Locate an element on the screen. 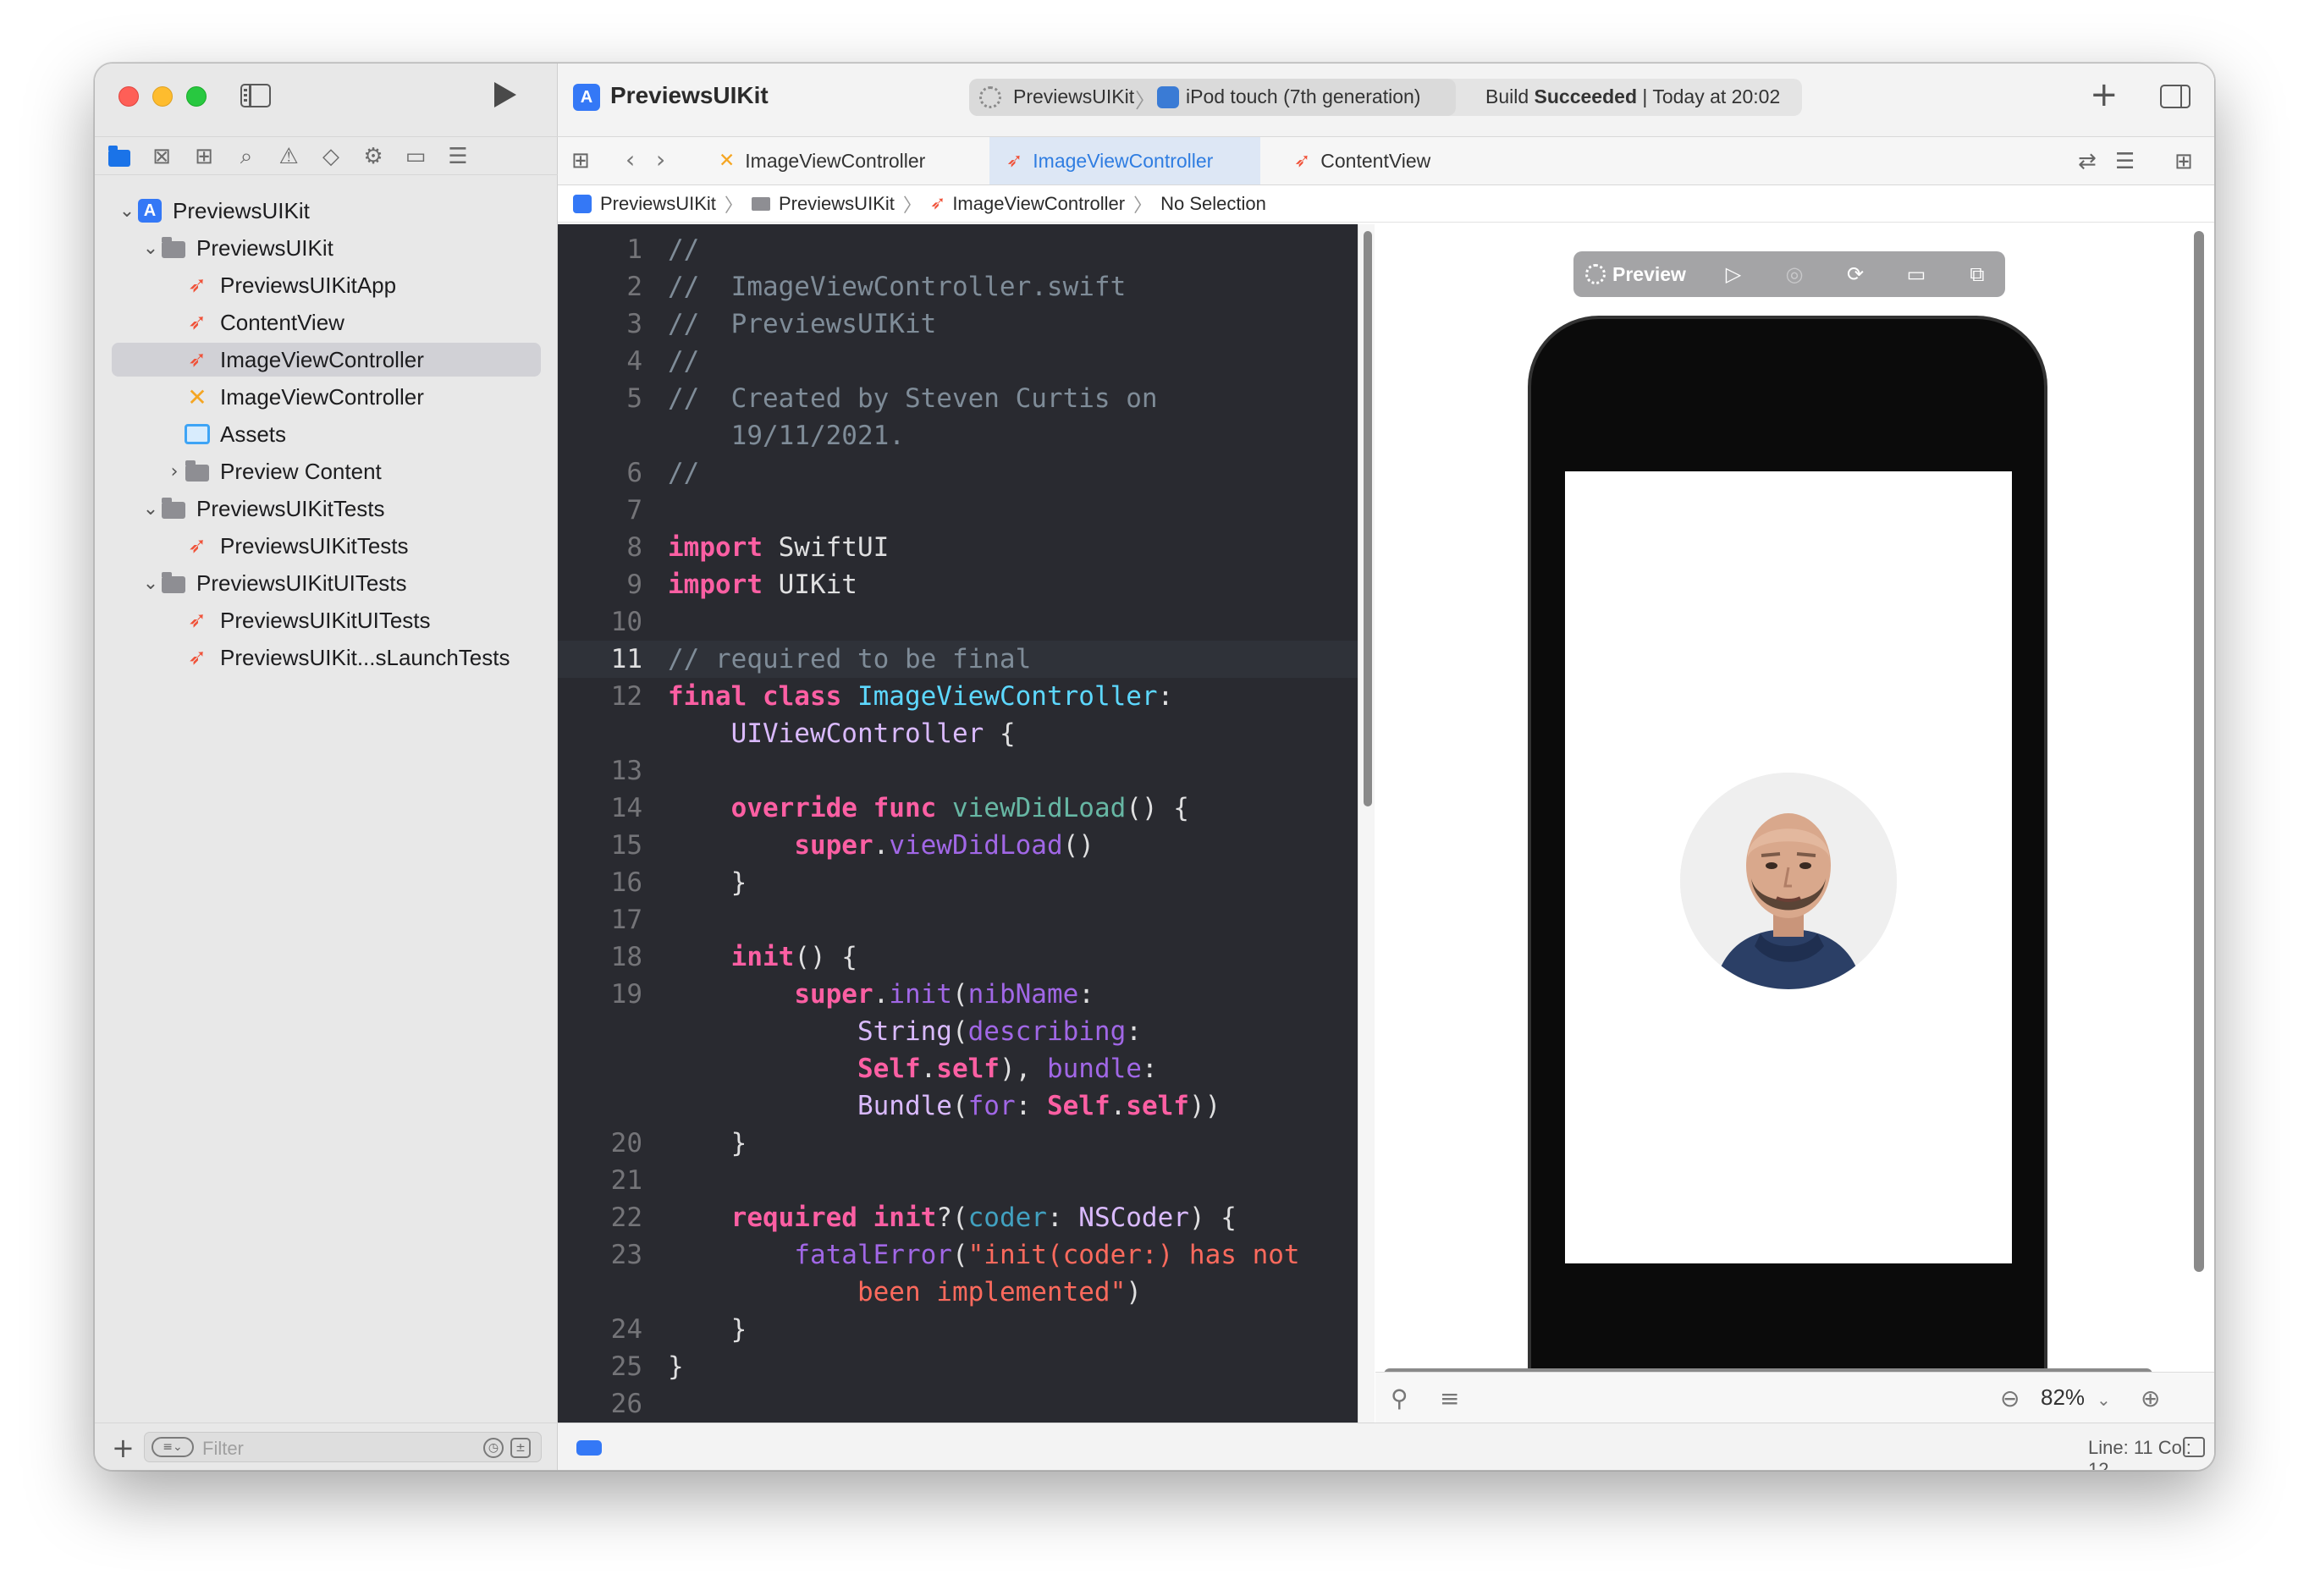 This screenshot has height=1596, width=2309. code-line: 2 // ImageViewController.swift is located at coordinates (958, 286).